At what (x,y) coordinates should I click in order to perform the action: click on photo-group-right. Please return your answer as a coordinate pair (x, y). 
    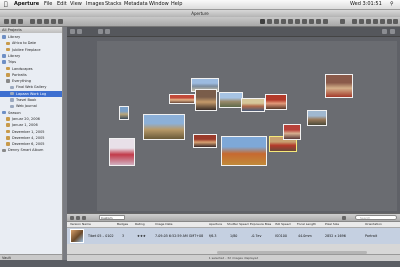
    Looking at the image, I should click on (339, 86).